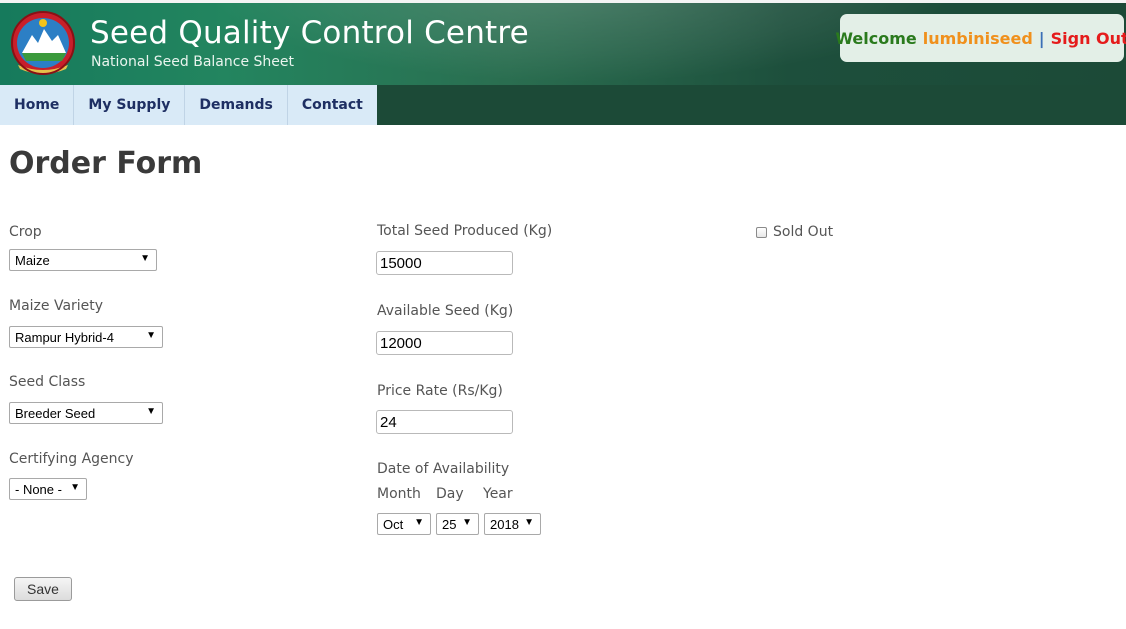 Image resolution: width=1126 pixels, height=629 pixels. What do you see at coordinates (83, 260) in the screenshot?
I see `crop-select: Maize ▼` at bounding box center [83, 260].